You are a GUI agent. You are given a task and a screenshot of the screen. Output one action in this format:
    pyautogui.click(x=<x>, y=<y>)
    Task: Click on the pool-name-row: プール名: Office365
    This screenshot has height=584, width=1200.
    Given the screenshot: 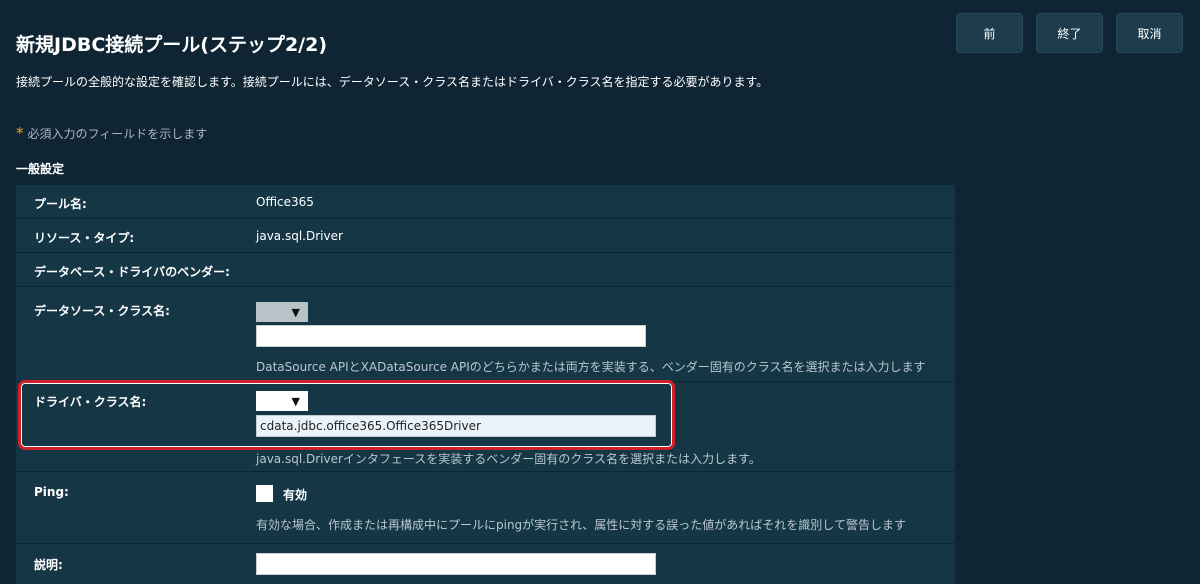 What is the action you would take?
    pyautogui.click(x=485, y=202)
    